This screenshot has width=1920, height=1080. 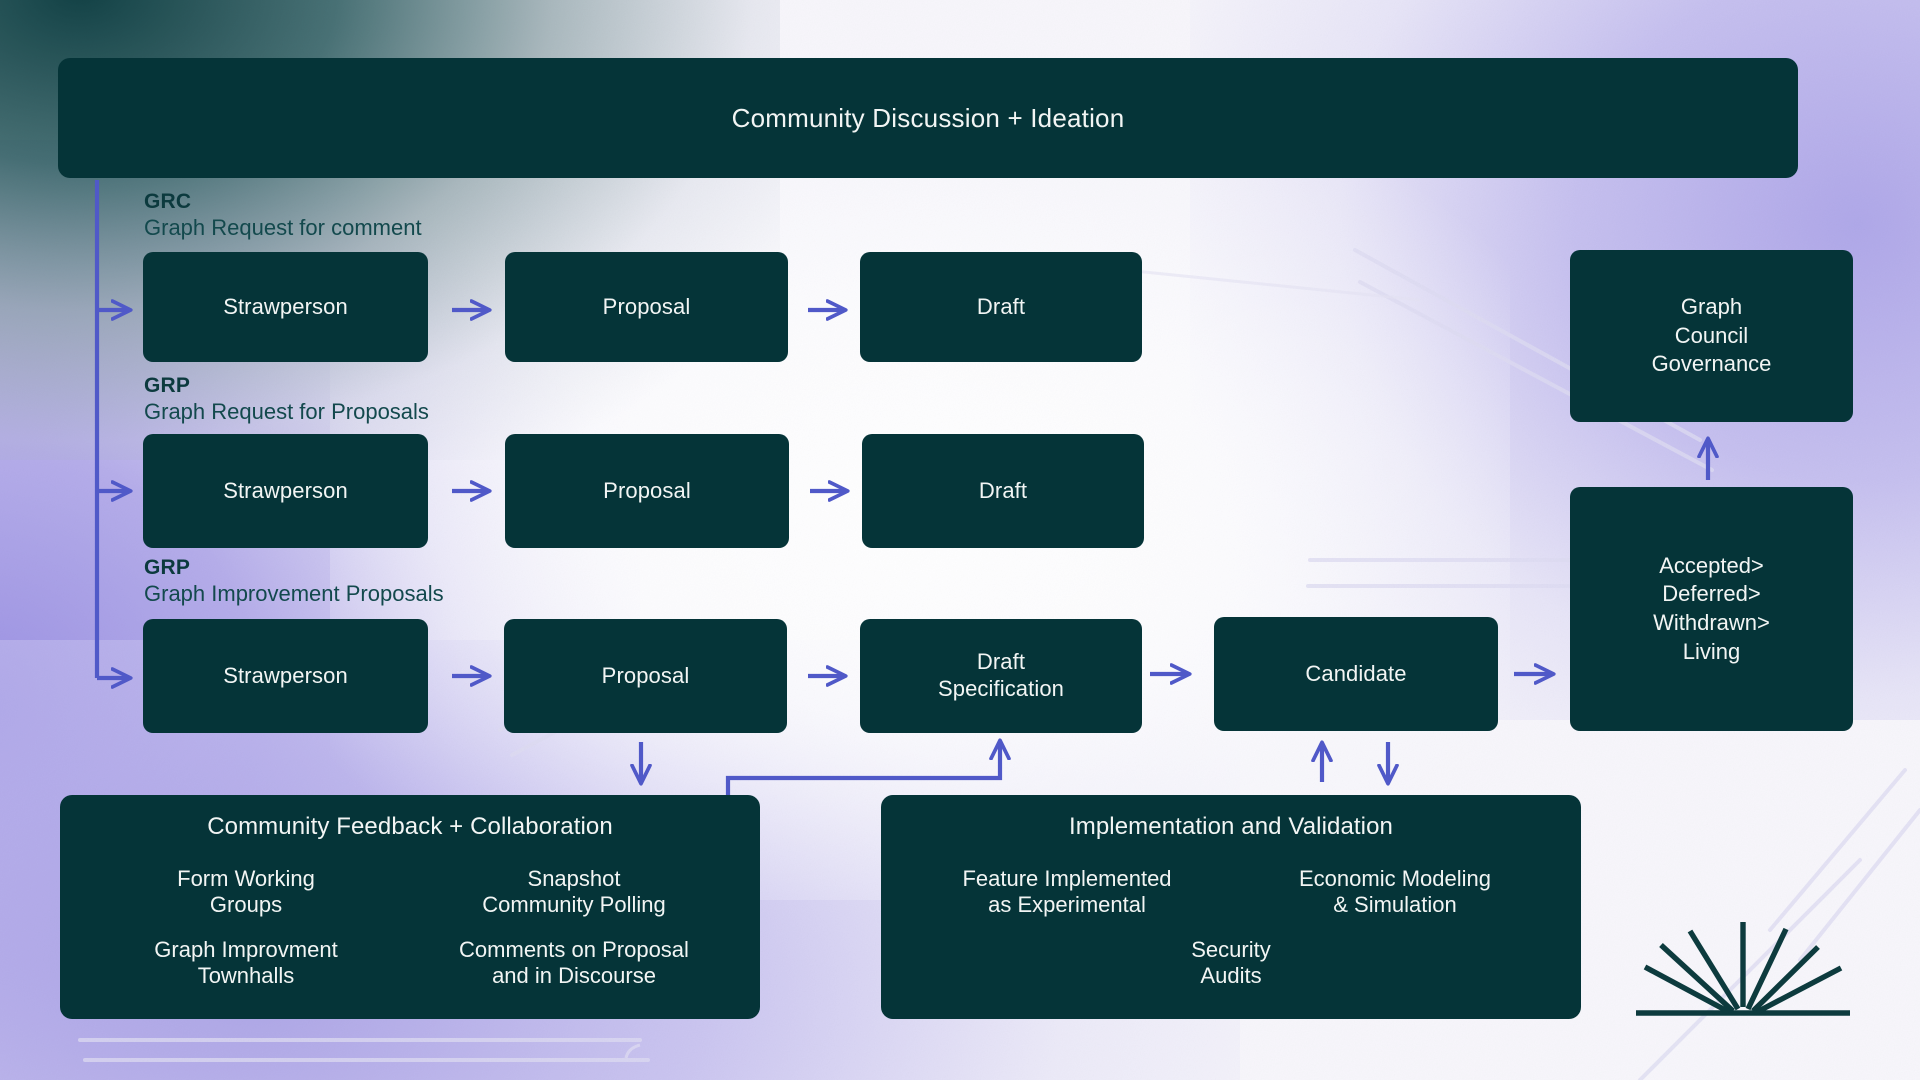 I want to click on node-label: Draft Specification, so click(x=1001, y=675).